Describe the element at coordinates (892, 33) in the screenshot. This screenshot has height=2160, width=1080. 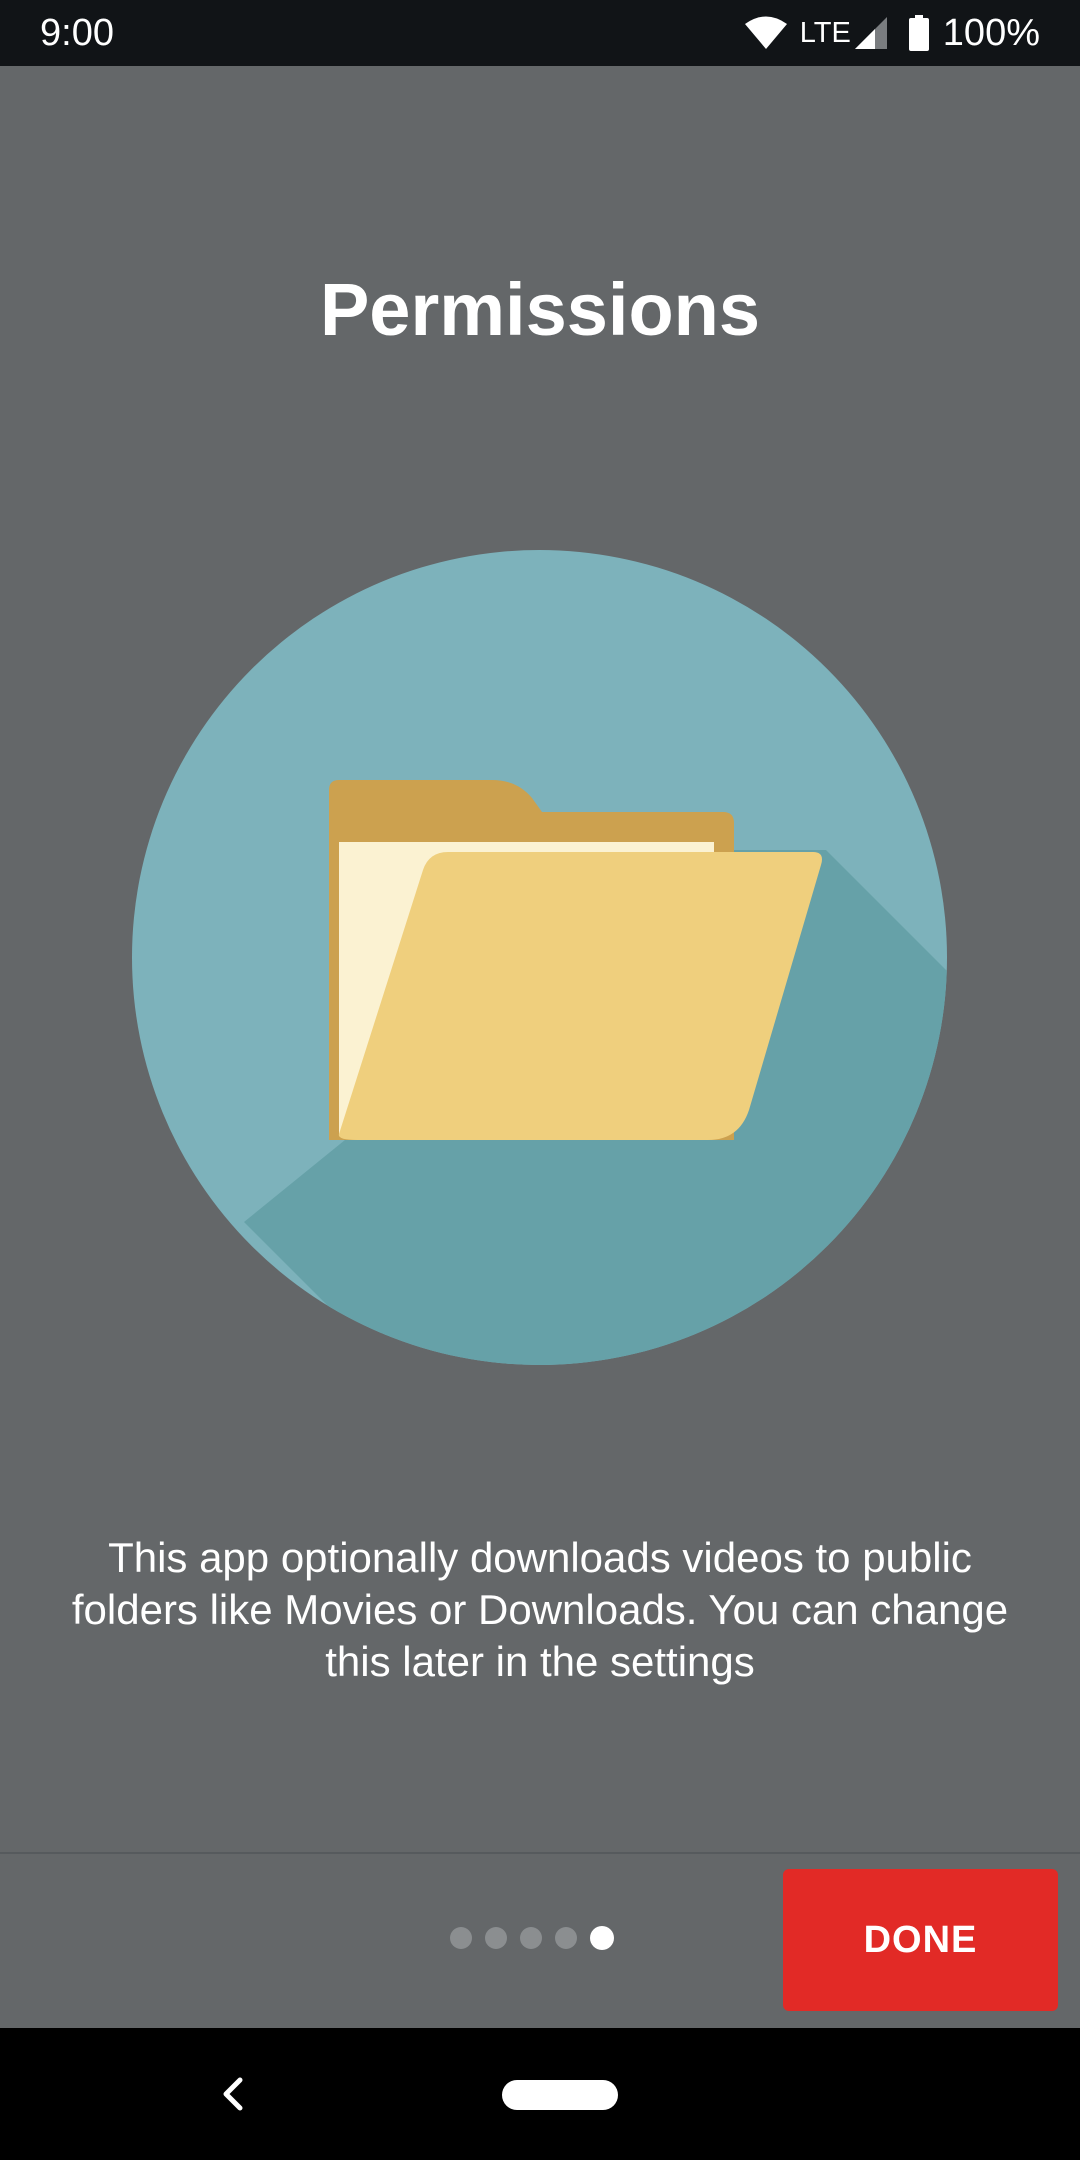
I see `status-indicators: LTE 100%` at that location.